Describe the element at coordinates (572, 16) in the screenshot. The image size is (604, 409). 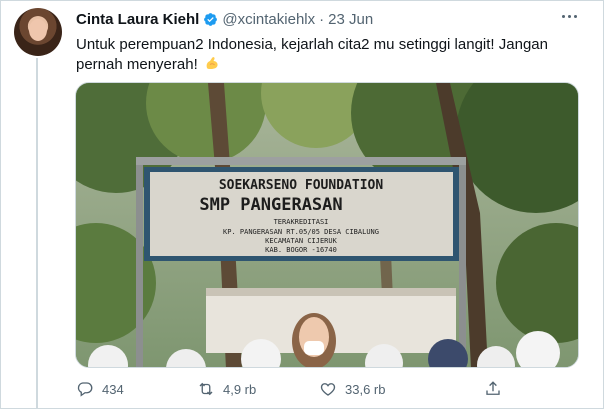
I see `more-options-icon` at that location.